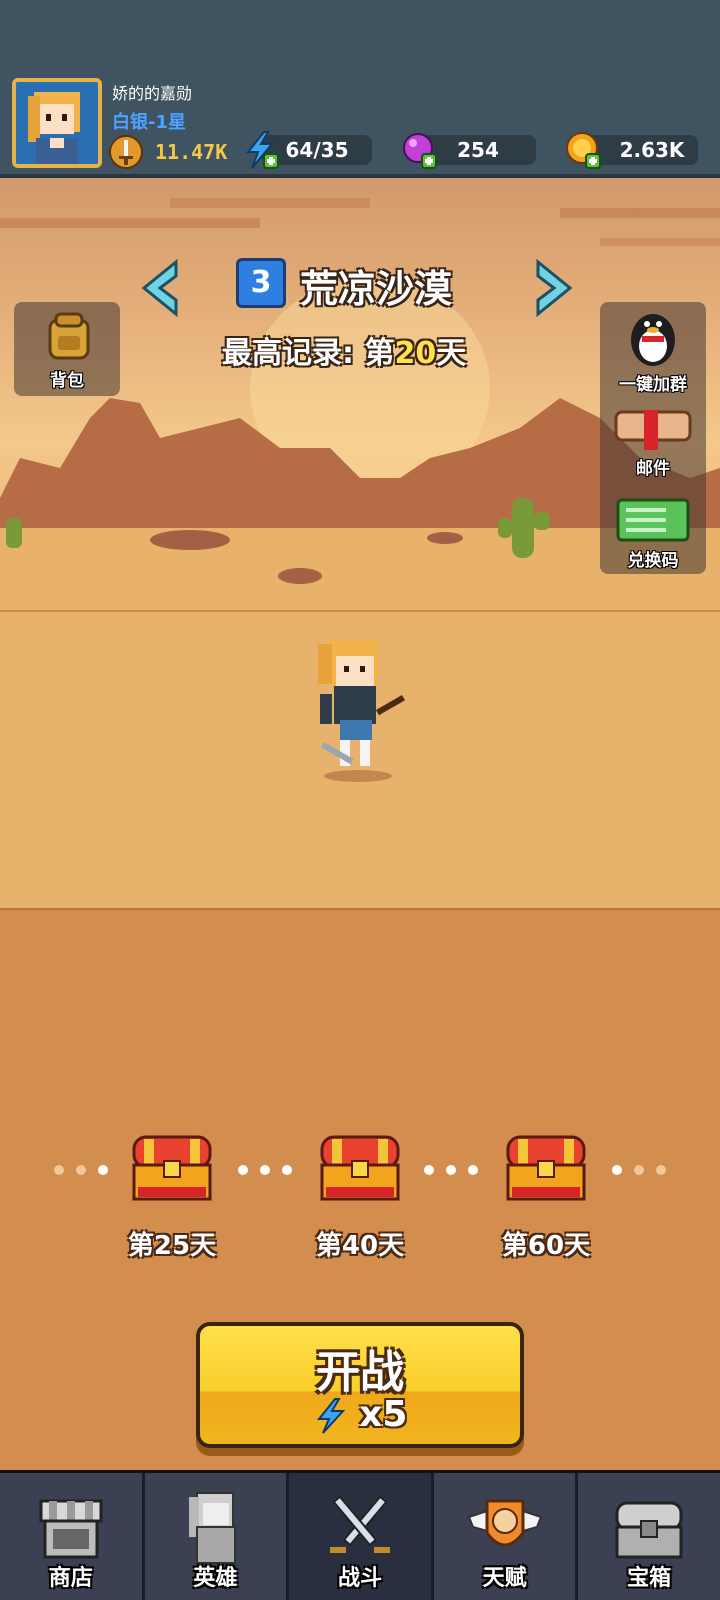 The image size is (720, 1600). Describe the element at coordinates (383, 1414) in the screenshot. I see `energy-cost-value: x5` at that location.